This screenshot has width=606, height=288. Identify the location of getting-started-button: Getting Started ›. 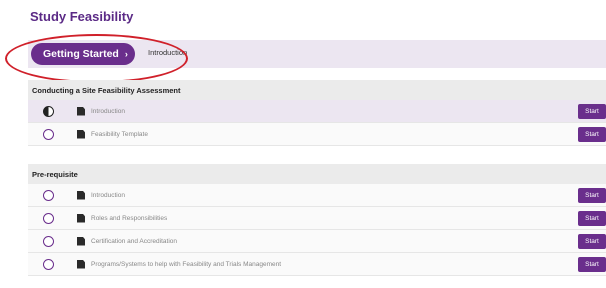
(83, 54).